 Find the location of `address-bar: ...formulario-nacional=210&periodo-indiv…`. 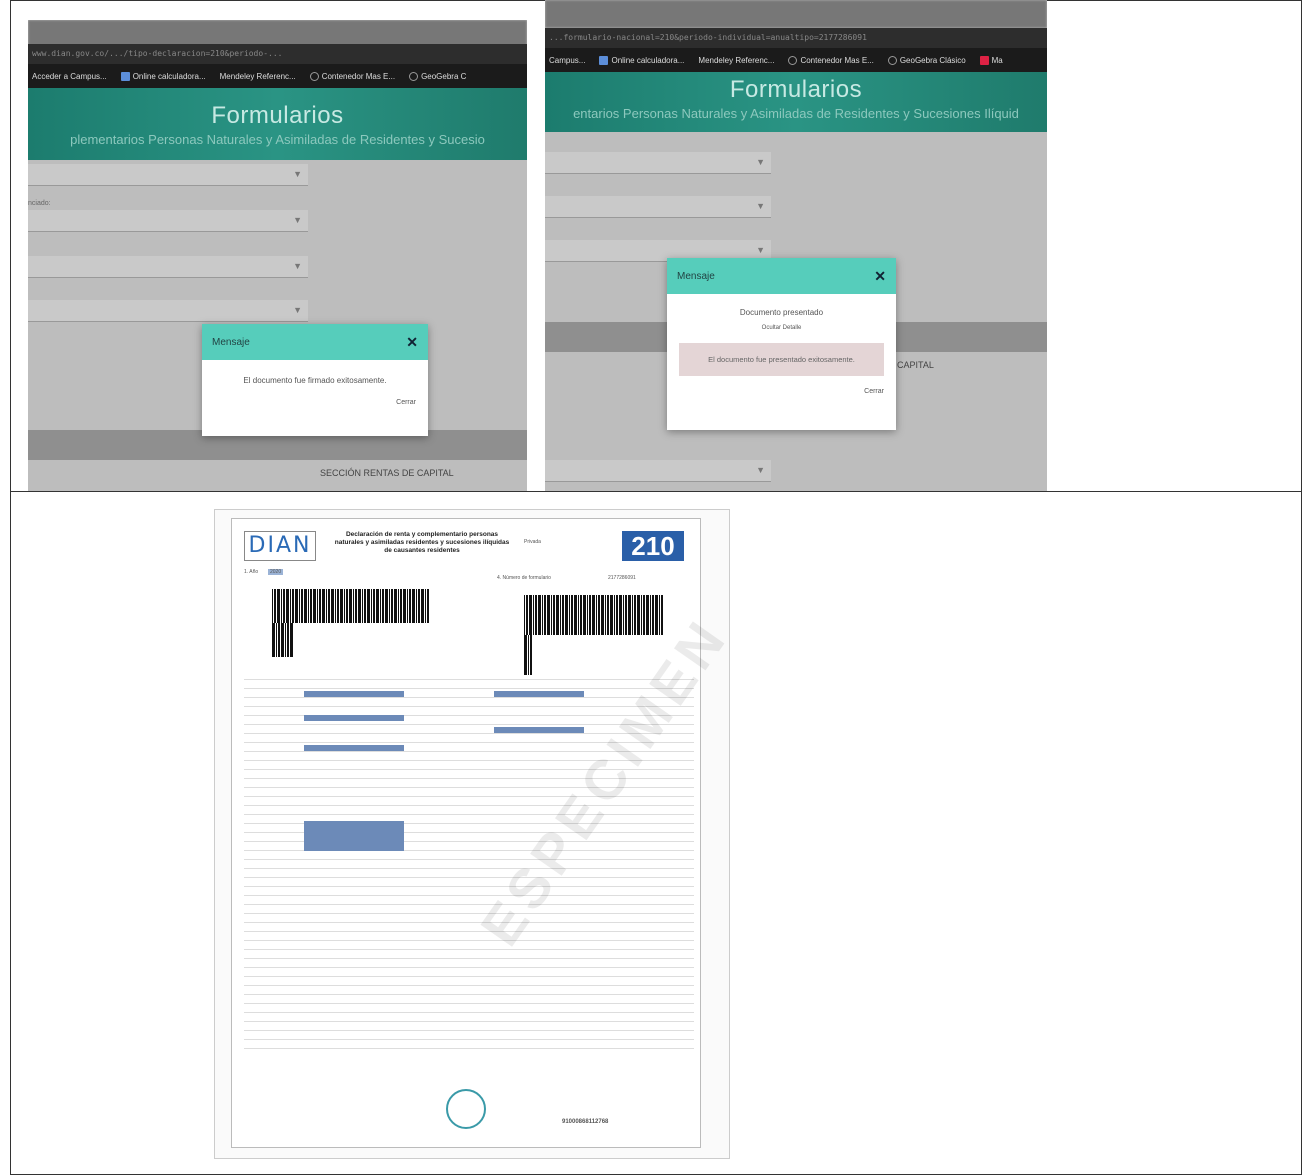

address-bar: ...formulario-nacional=210&periodo-indiv… is located at coordinates (796, 38).